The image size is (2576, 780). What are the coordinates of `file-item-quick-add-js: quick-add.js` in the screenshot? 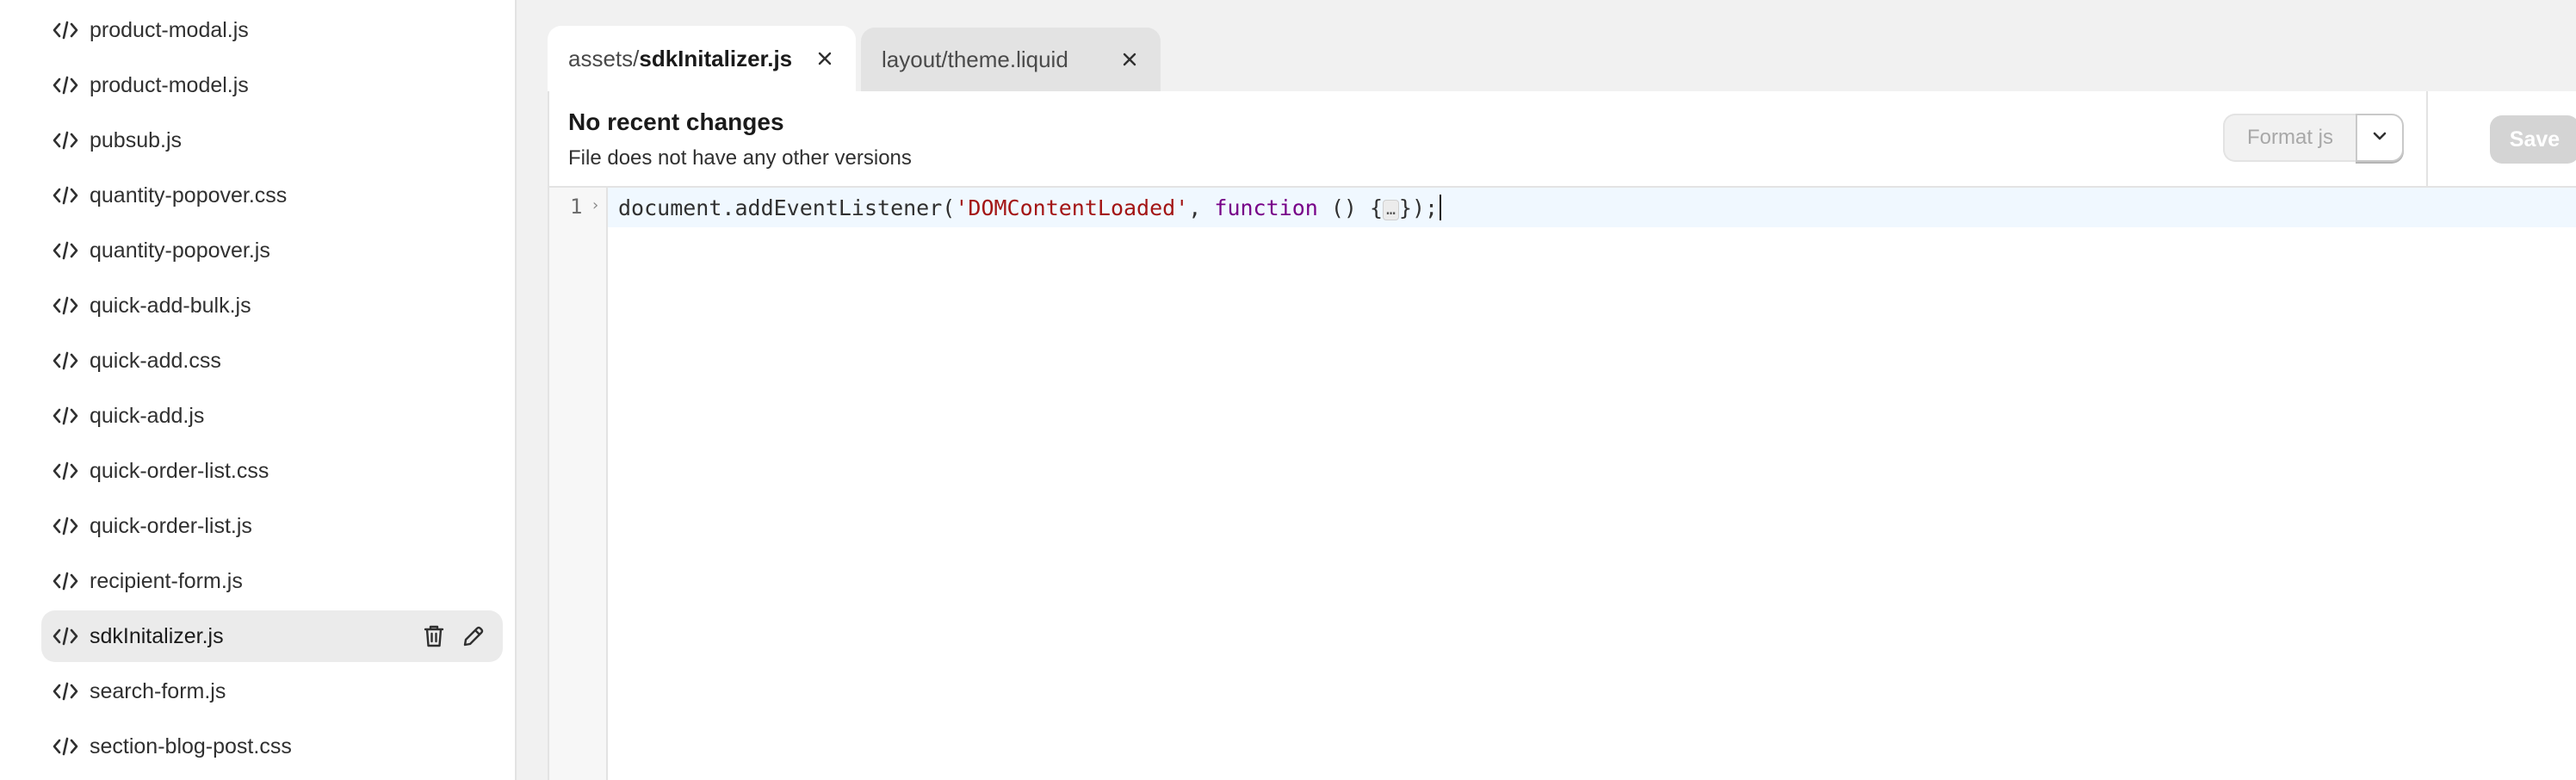 It's located at (272, 416).